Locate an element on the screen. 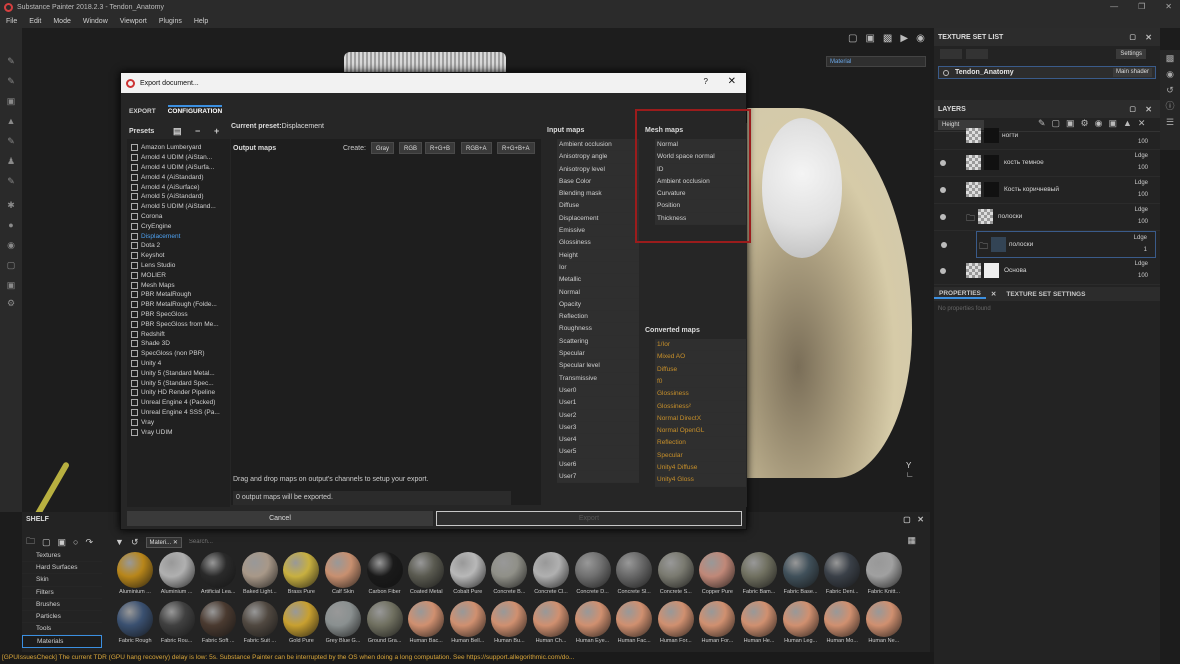 The width and height of the screenshot is (1180, 664). layer-tools-icons: ✎▢▣⚙◉▣▲✕ is located at coordinates (1094, 123).